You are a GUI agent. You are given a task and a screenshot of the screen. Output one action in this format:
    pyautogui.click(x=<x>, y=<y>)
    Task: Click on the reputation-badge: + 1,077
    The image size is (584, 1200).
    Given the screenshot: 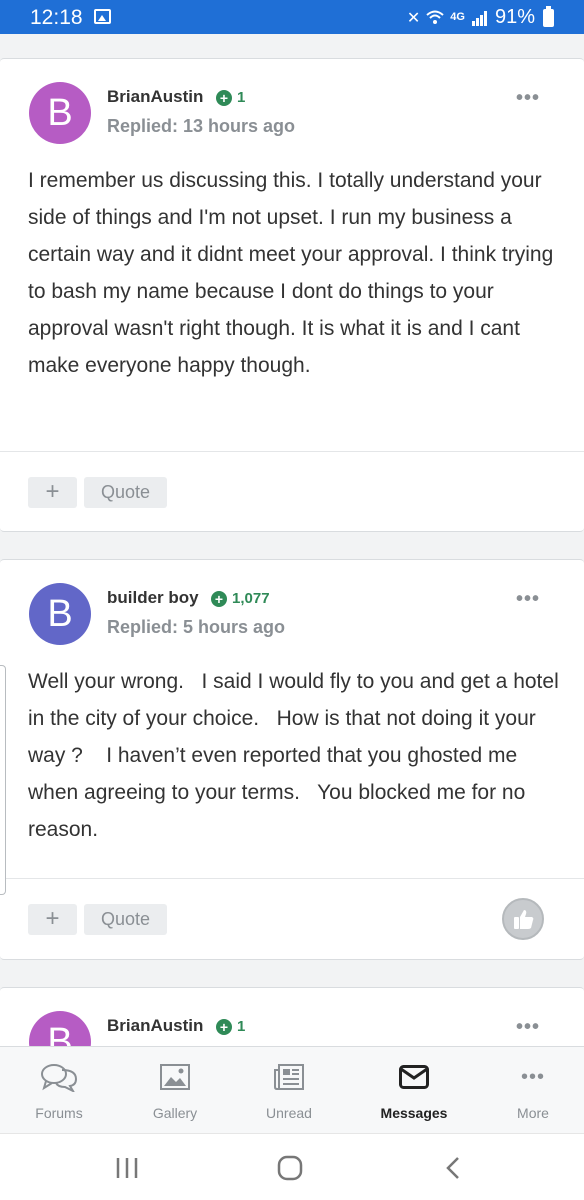 What is the action you would take?
    pyautogui.click(x=240, y=598)
    